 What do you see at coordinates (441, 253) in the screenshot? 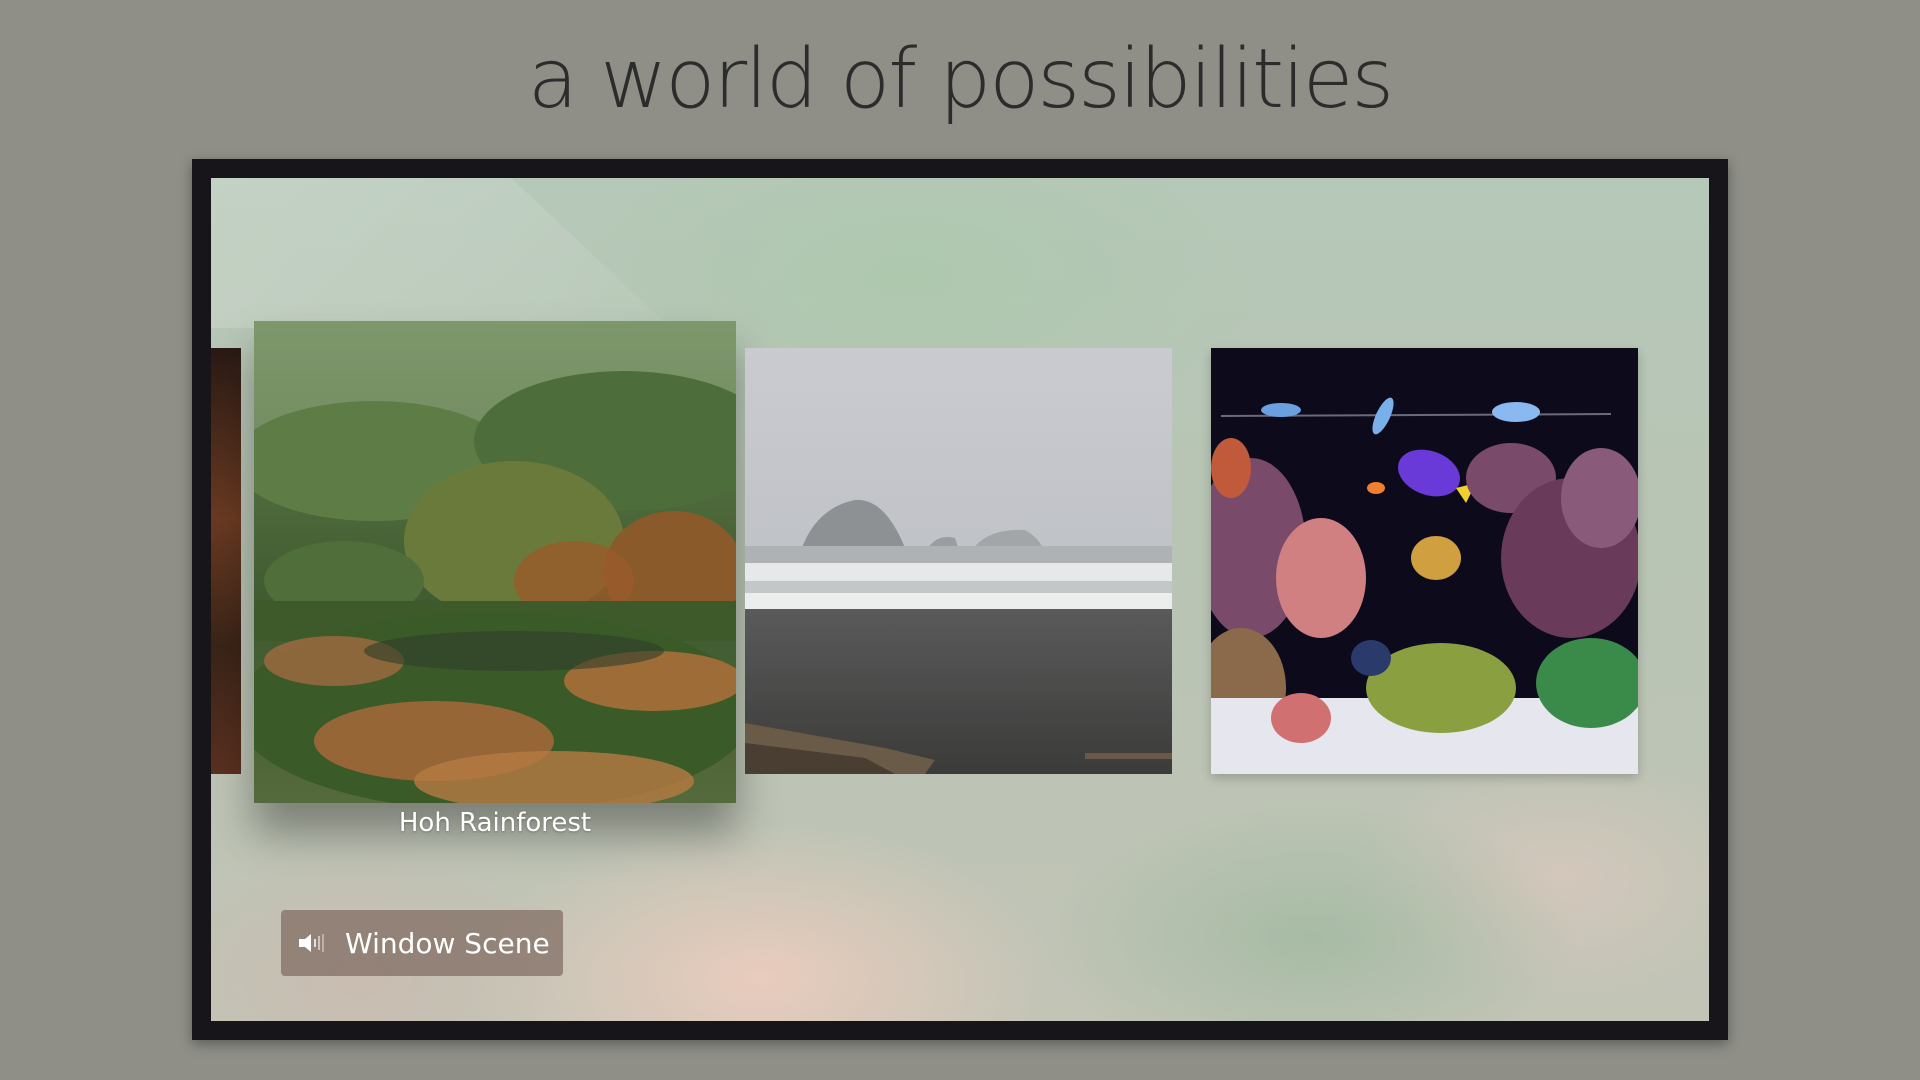
I see `screen-glare` at bounding box center [441, 253].